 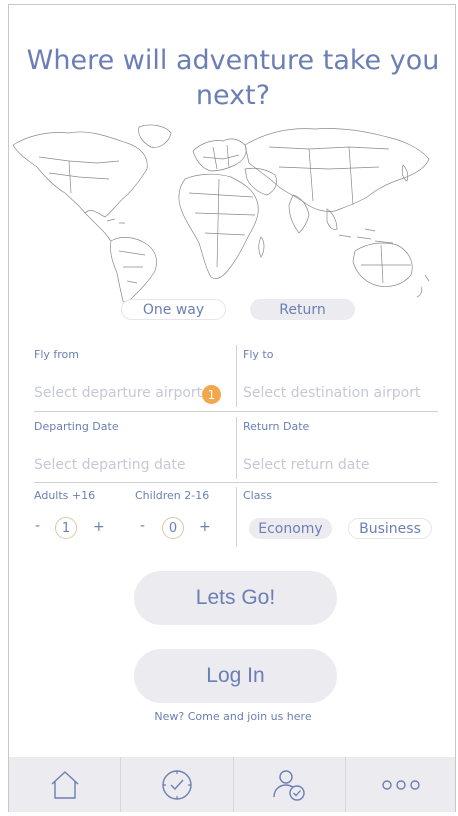 I want to click on fly-to-input: Select destination airport, so click(x=331, y=393).